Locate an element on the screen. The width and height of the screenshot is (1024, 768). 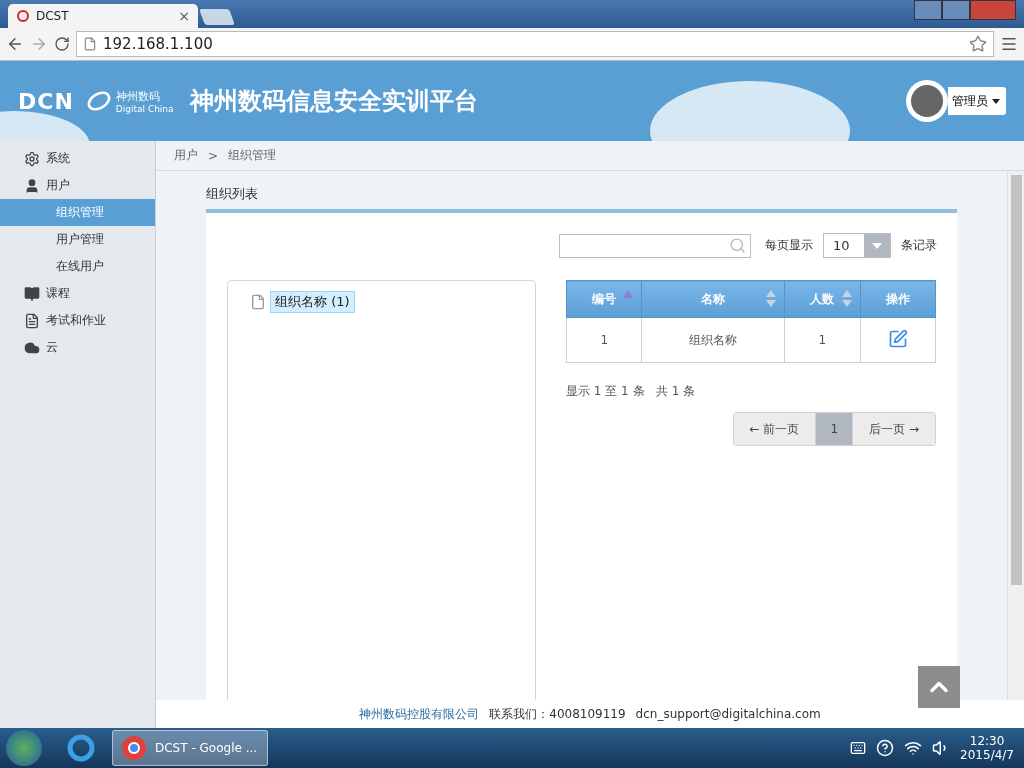
wifi-icon is located at coordinates (913, 748).